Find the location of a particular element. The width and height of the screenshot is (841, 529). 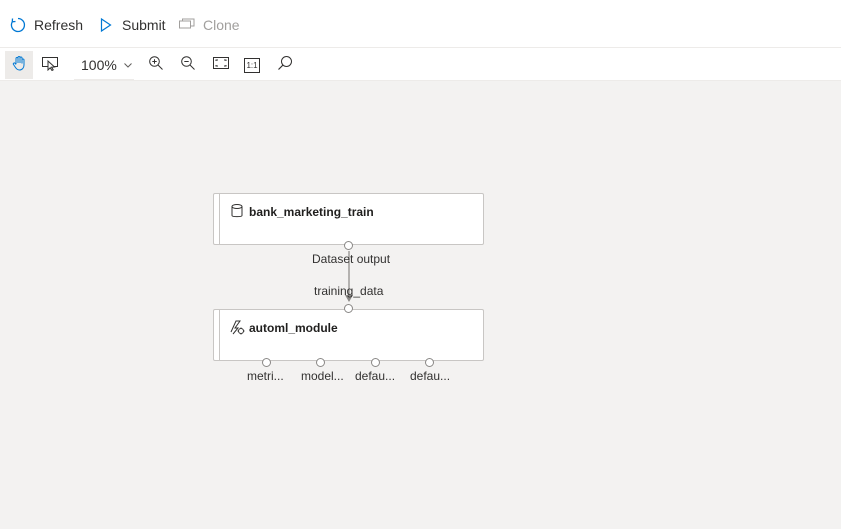

automl-icon is located at coordinates (237, 327).